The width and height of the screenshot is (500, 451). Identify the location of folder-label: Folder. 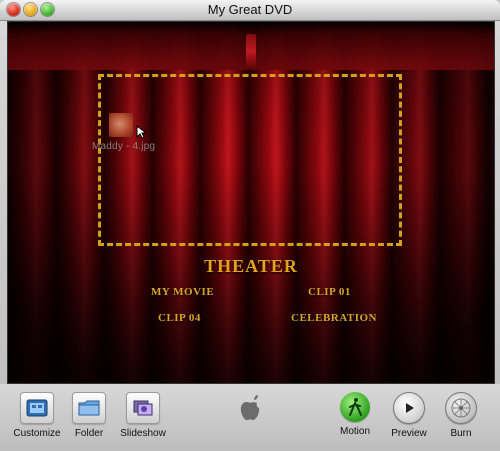
(89, 433).